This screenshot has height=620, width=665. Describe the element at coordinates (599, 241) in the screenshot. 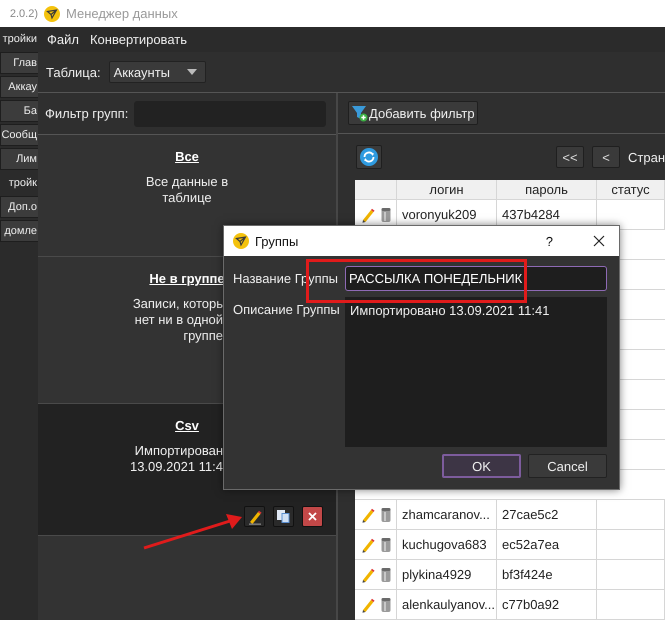

I see `close-icon` at that location.